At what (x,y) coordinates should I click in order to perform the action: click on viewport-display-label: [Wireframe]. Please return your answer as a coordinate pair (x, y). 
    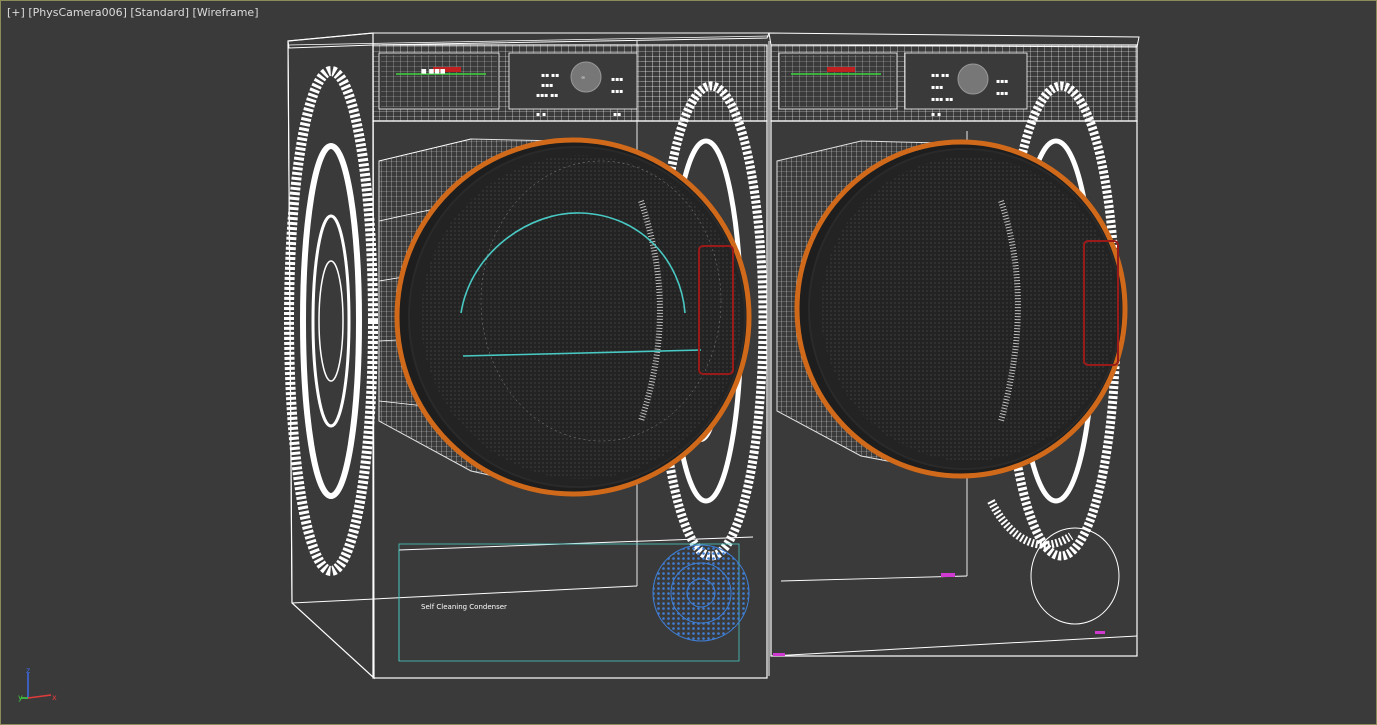
    Looking at the image, I should click on (226, 12).